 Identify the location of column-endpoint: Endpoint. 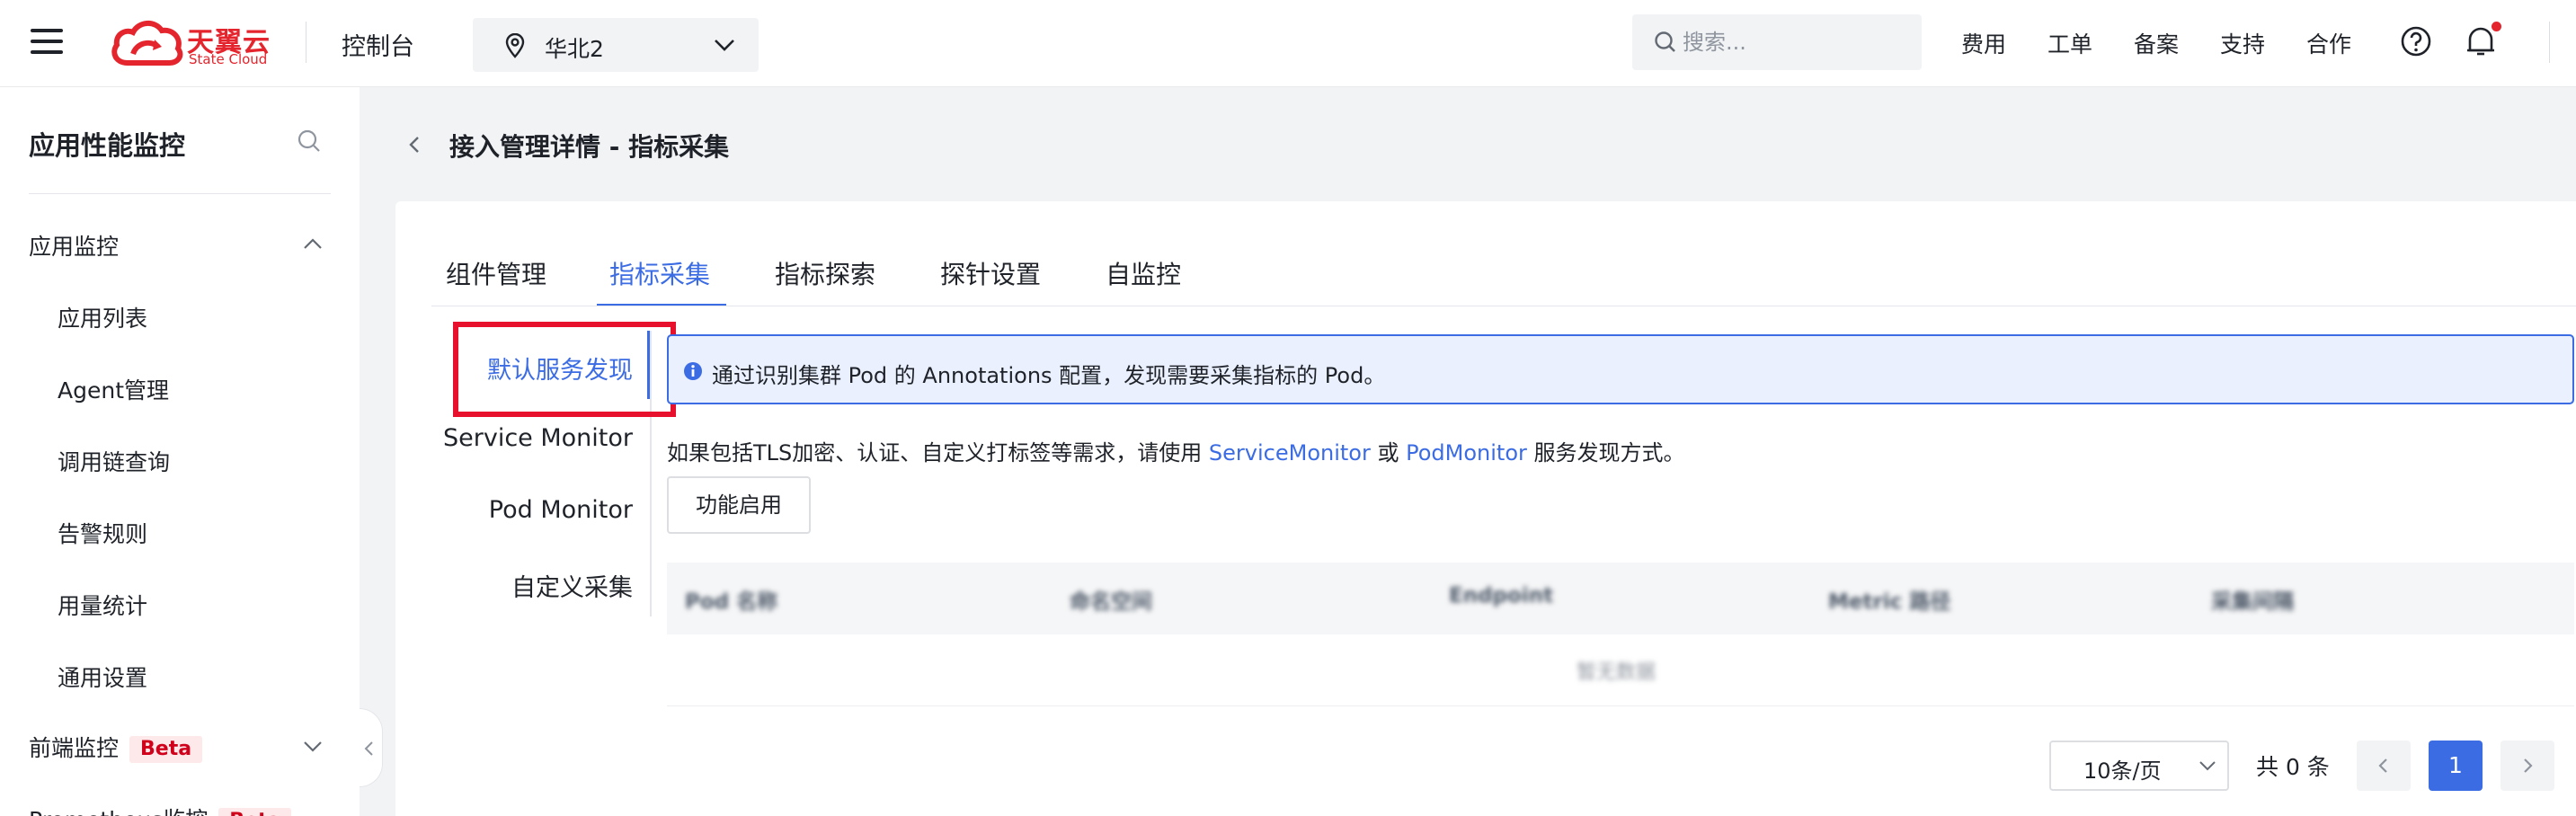
(1501, 596).